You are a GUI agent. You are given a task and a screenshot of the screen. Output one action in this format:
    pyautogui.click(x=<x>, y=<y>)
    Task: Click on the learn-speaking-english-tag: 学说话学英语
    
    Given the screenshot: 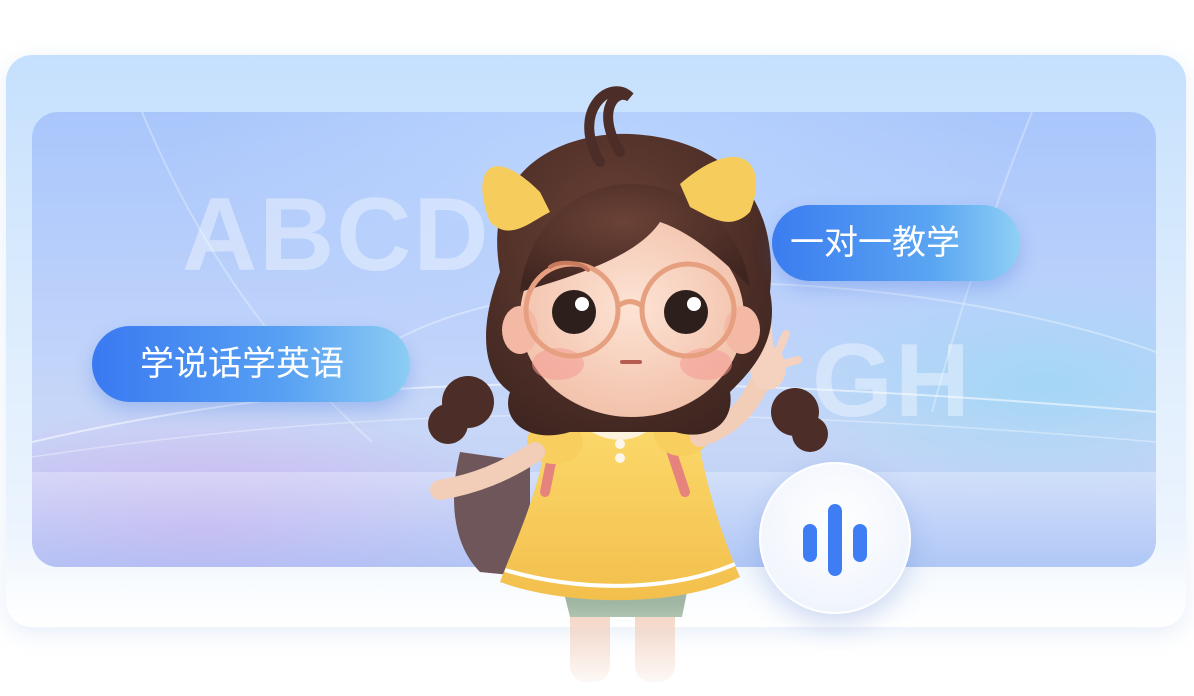 What is the action you would take?
    pyautogui.click(x=251, y=364)
    